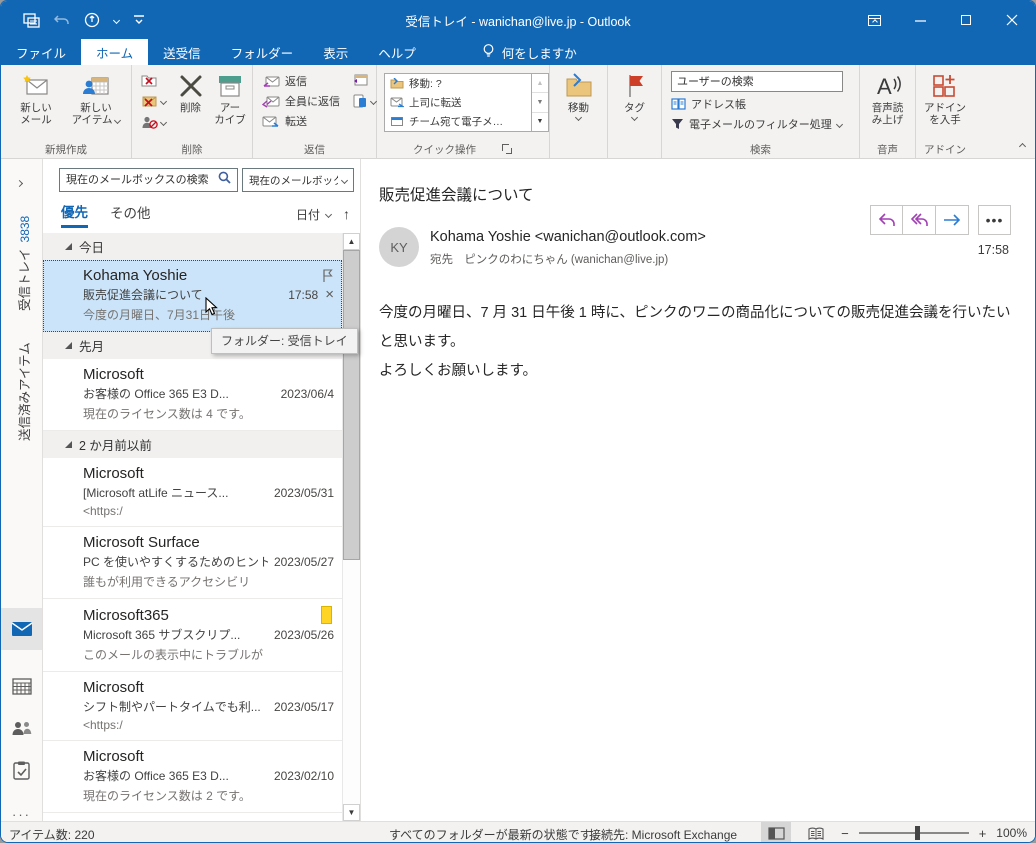 This screenshot has width=1036, height=843. Describe the element at coordinates (167, 414) in the screenshot. I see `mail-preview: 現在のライセンス数は 4 です。` at that location.